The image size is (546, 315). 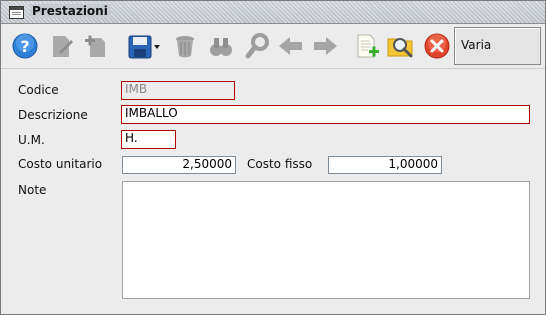 I want to click on arrow-right-icon, so click(x=325, y=46).